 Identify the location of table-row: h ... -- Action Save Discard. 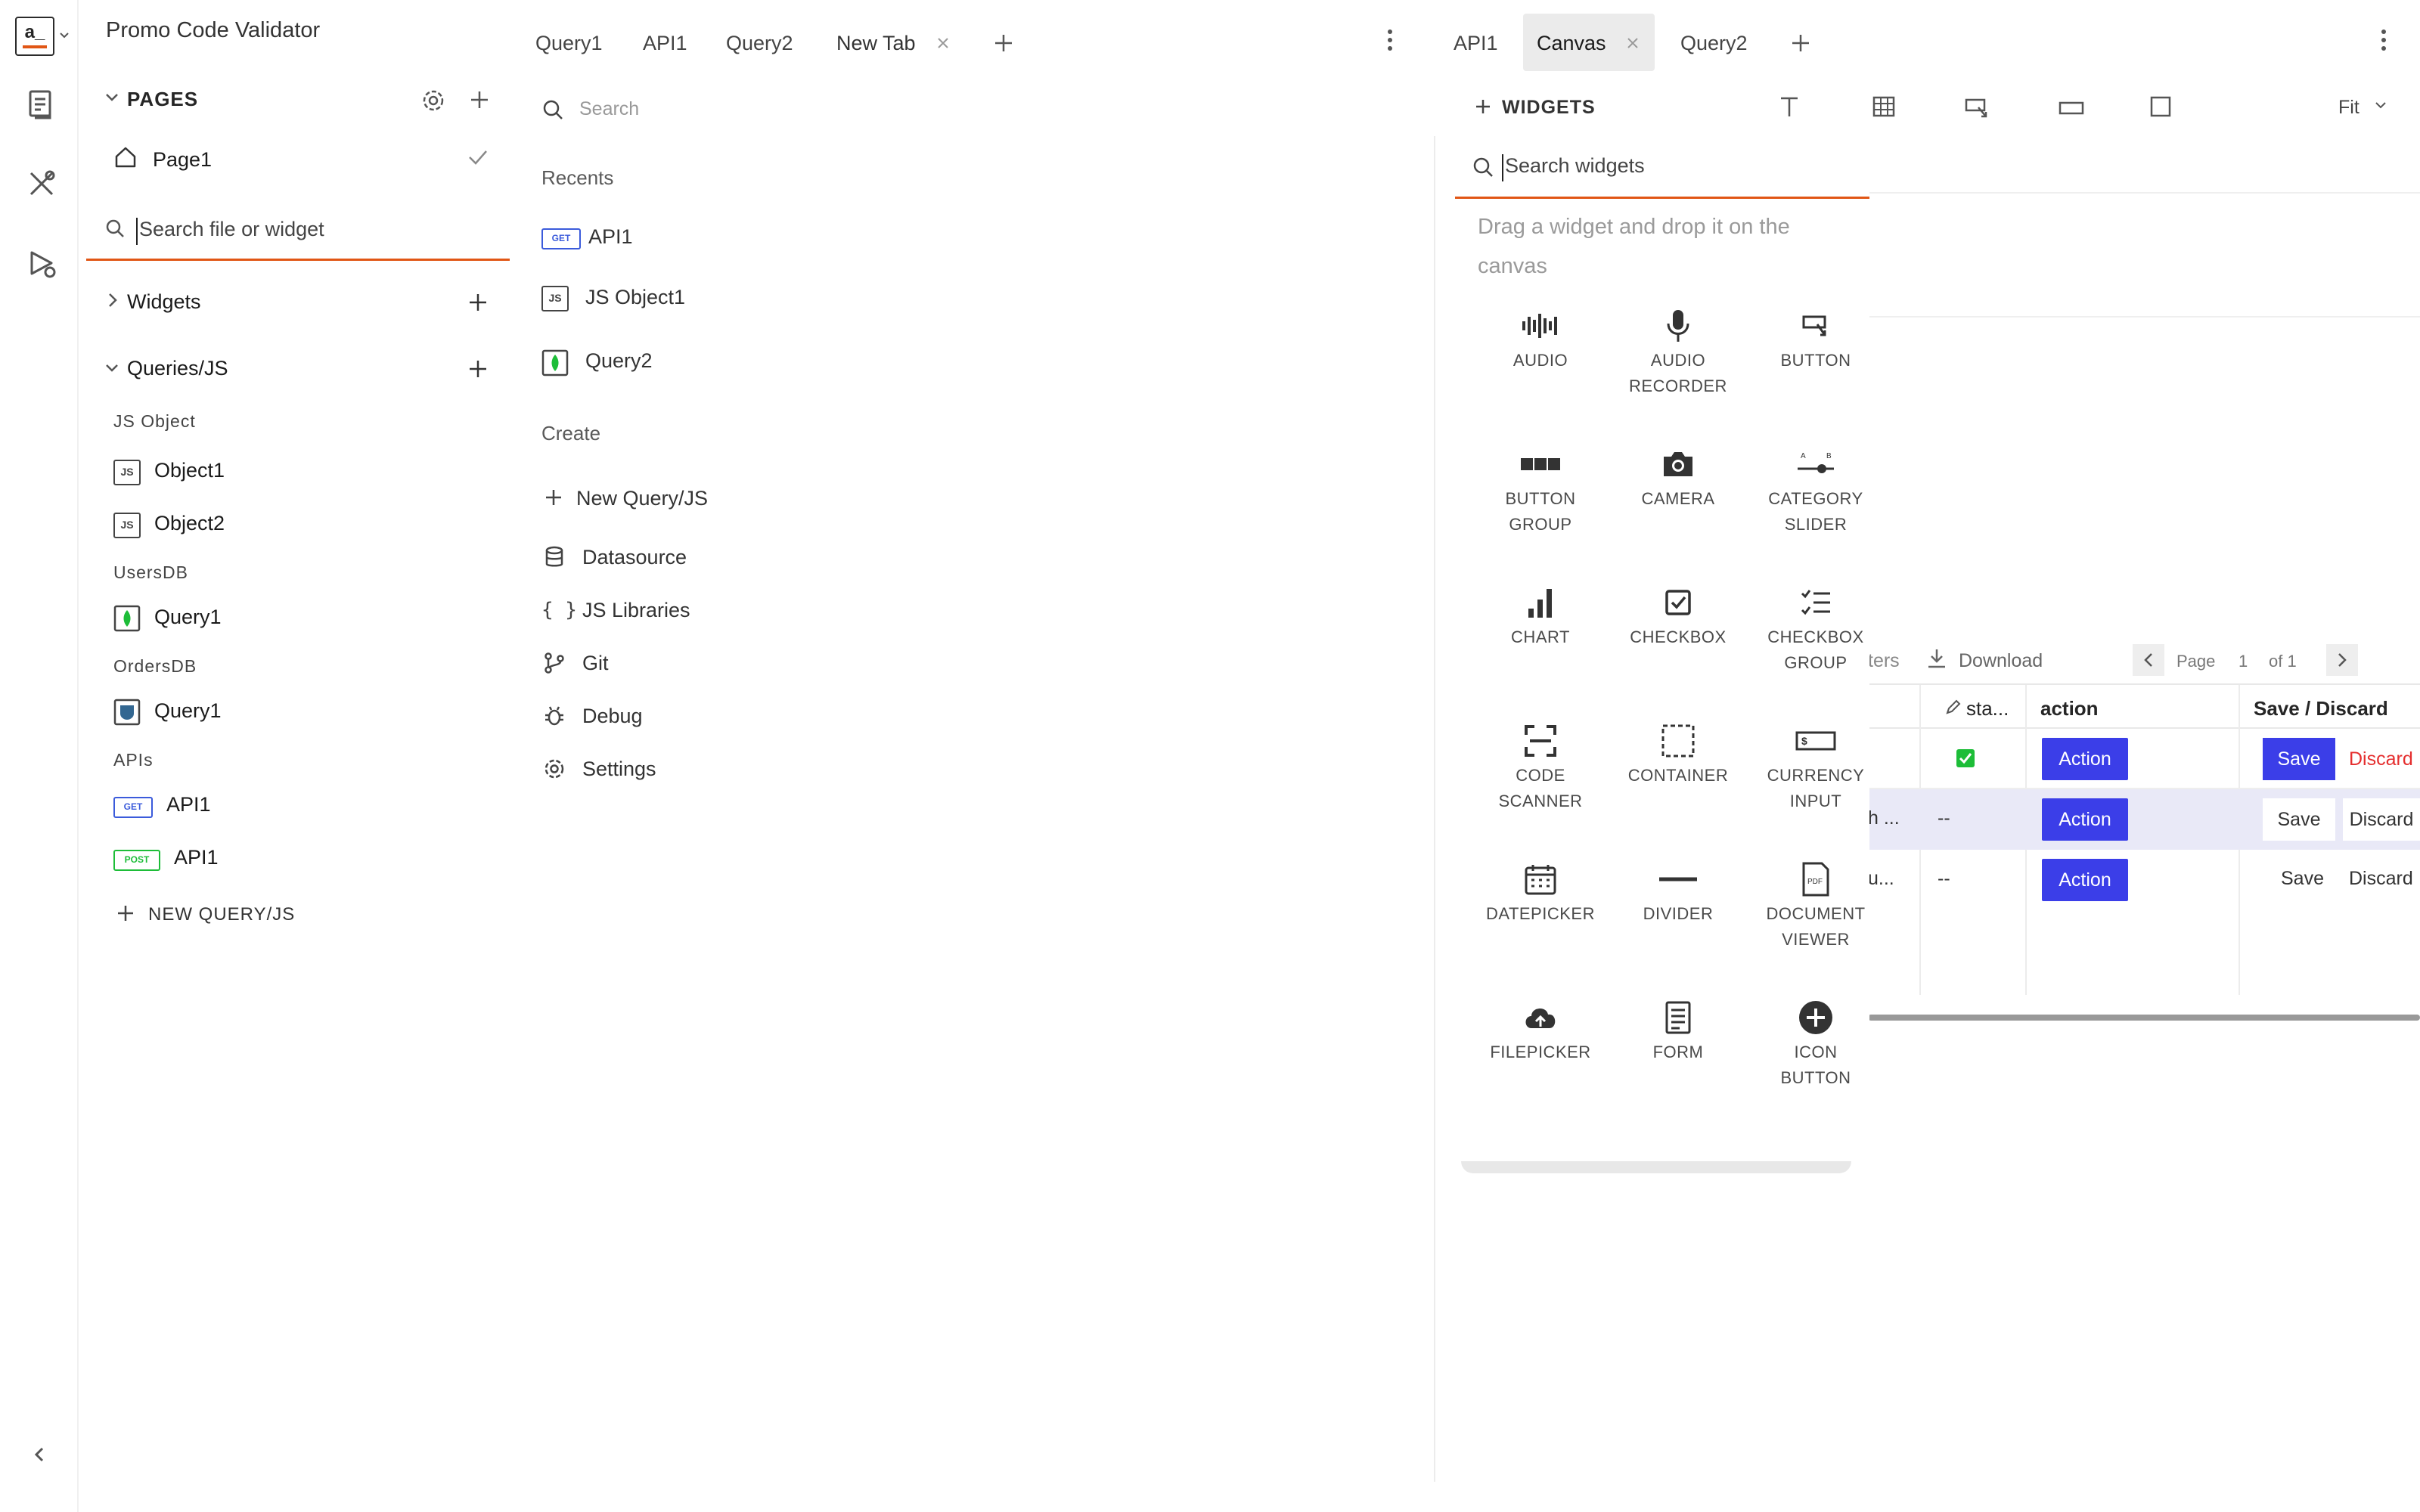
(2144, 820).